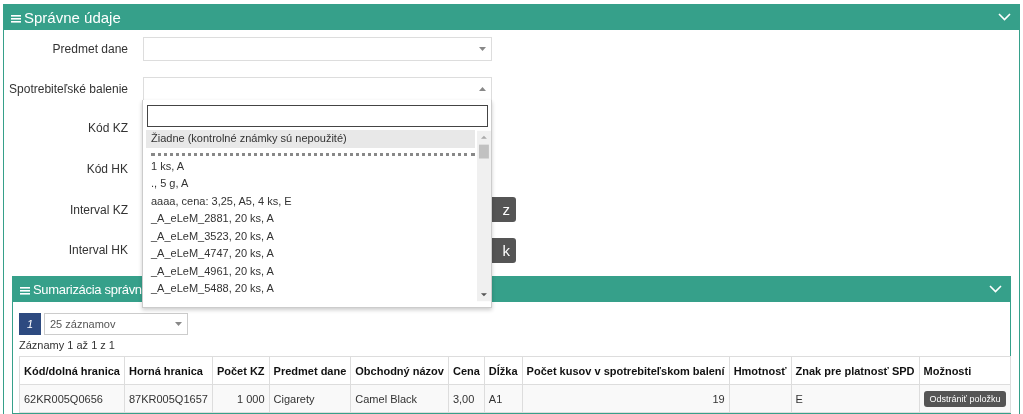 This screenshot has height=414, width=1023. Describe the element at coordinates (168, 398) in the screenshot. I see `table-cell: 87KR005Q1657` at that location.